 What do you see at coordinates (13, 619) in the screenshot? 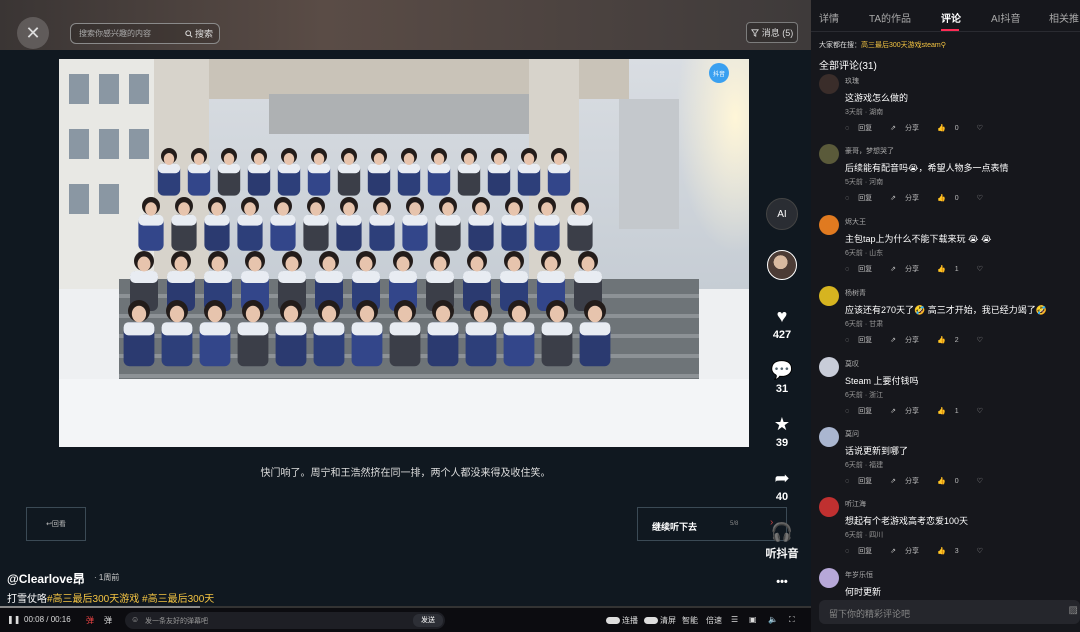
I see `pause-icon: ❚❚` at bounding box center [13, 619].